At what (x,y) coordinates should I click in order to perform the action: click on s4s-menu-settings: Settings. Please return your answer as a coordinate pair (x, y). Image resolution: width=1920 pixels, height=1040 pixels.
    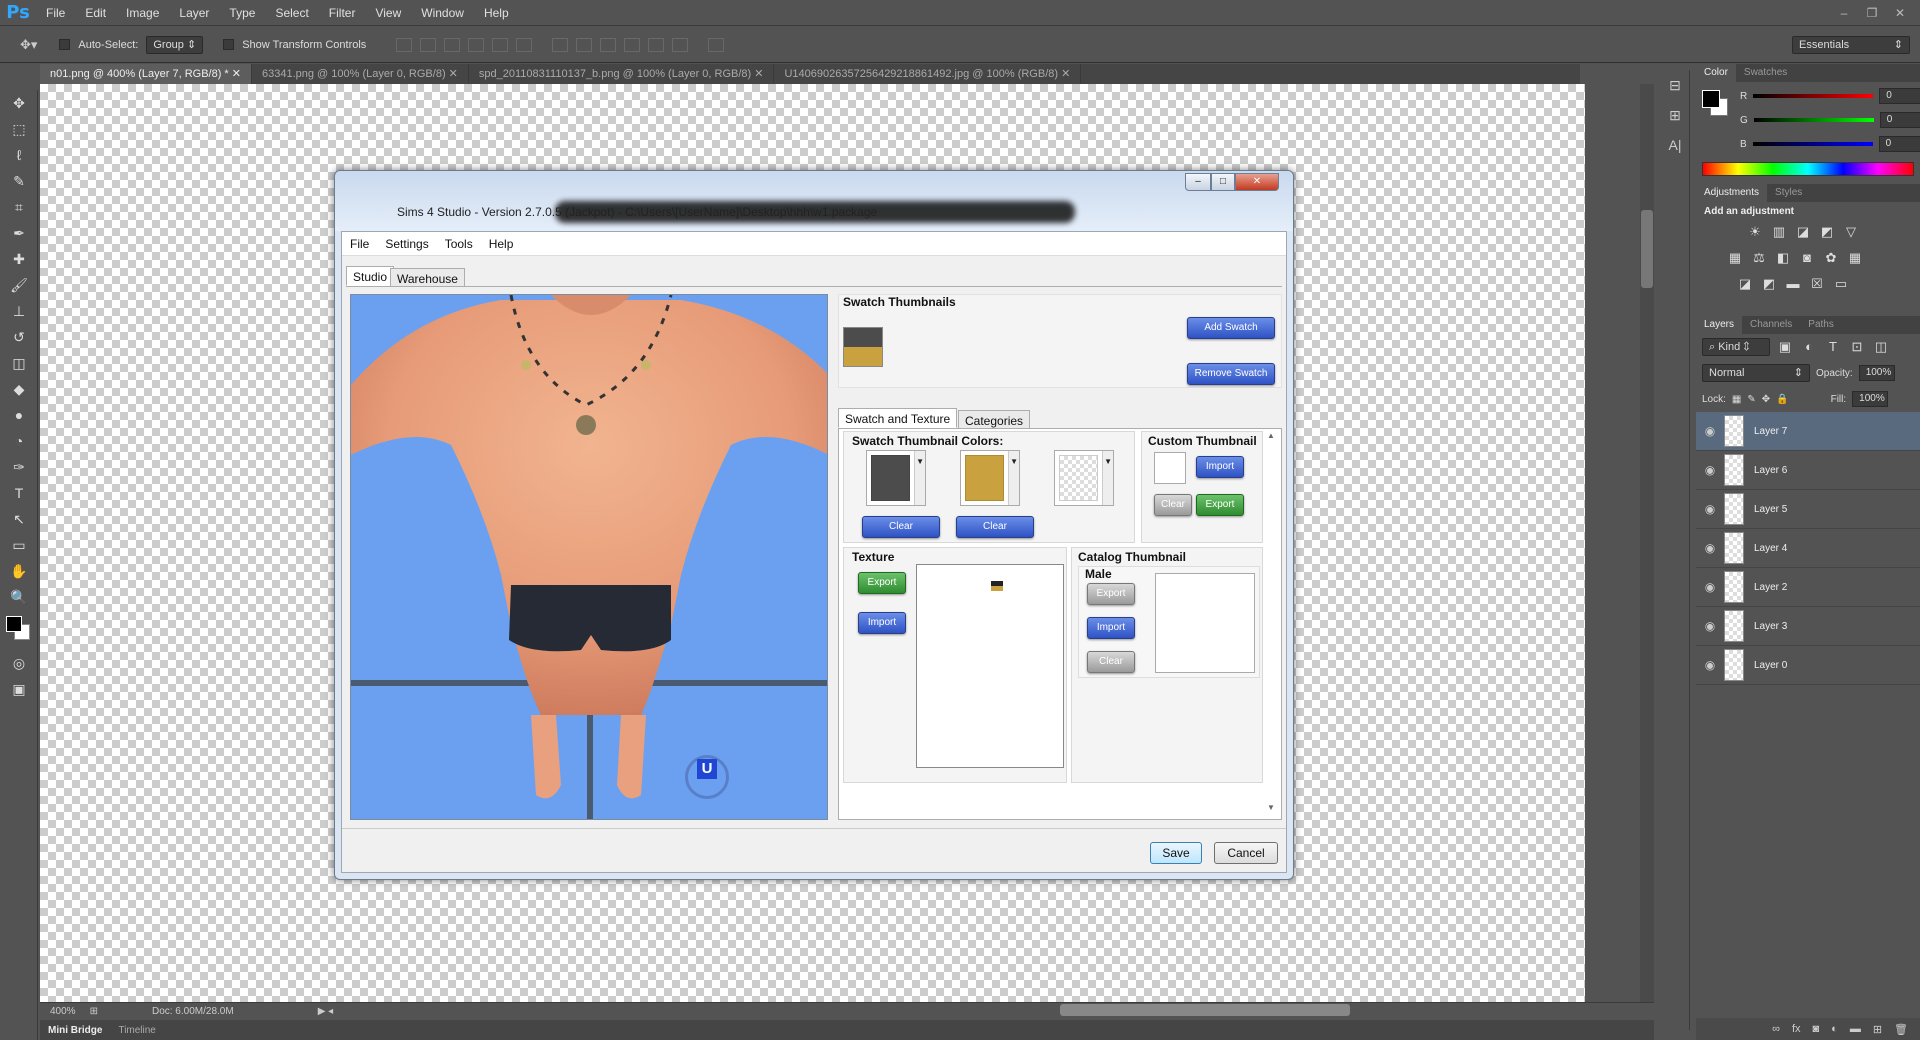
    Looking at the image, I should click on (406, 244).